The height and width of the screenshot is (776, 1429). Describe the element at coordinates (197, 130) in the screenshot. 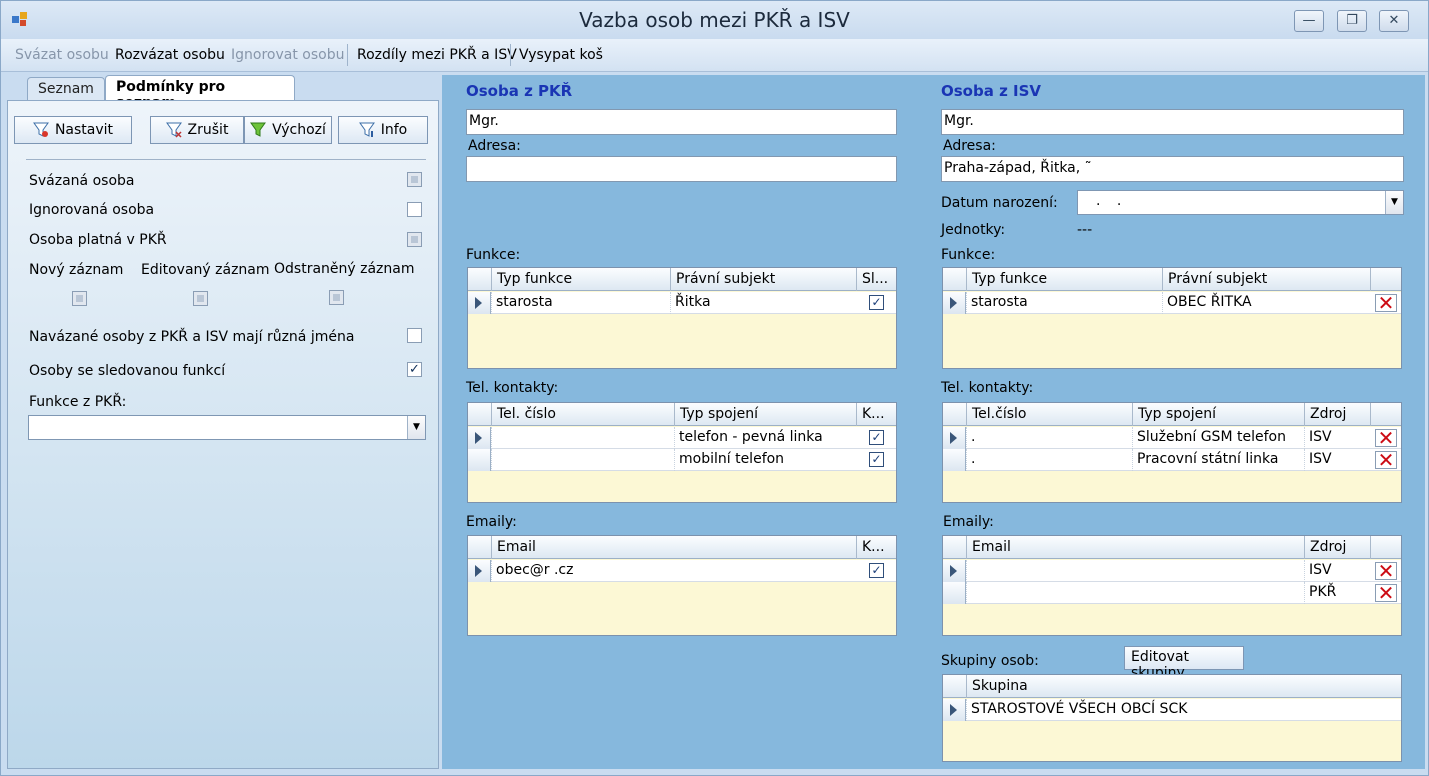

I see `zrusit-button: Zrušit` at that location.